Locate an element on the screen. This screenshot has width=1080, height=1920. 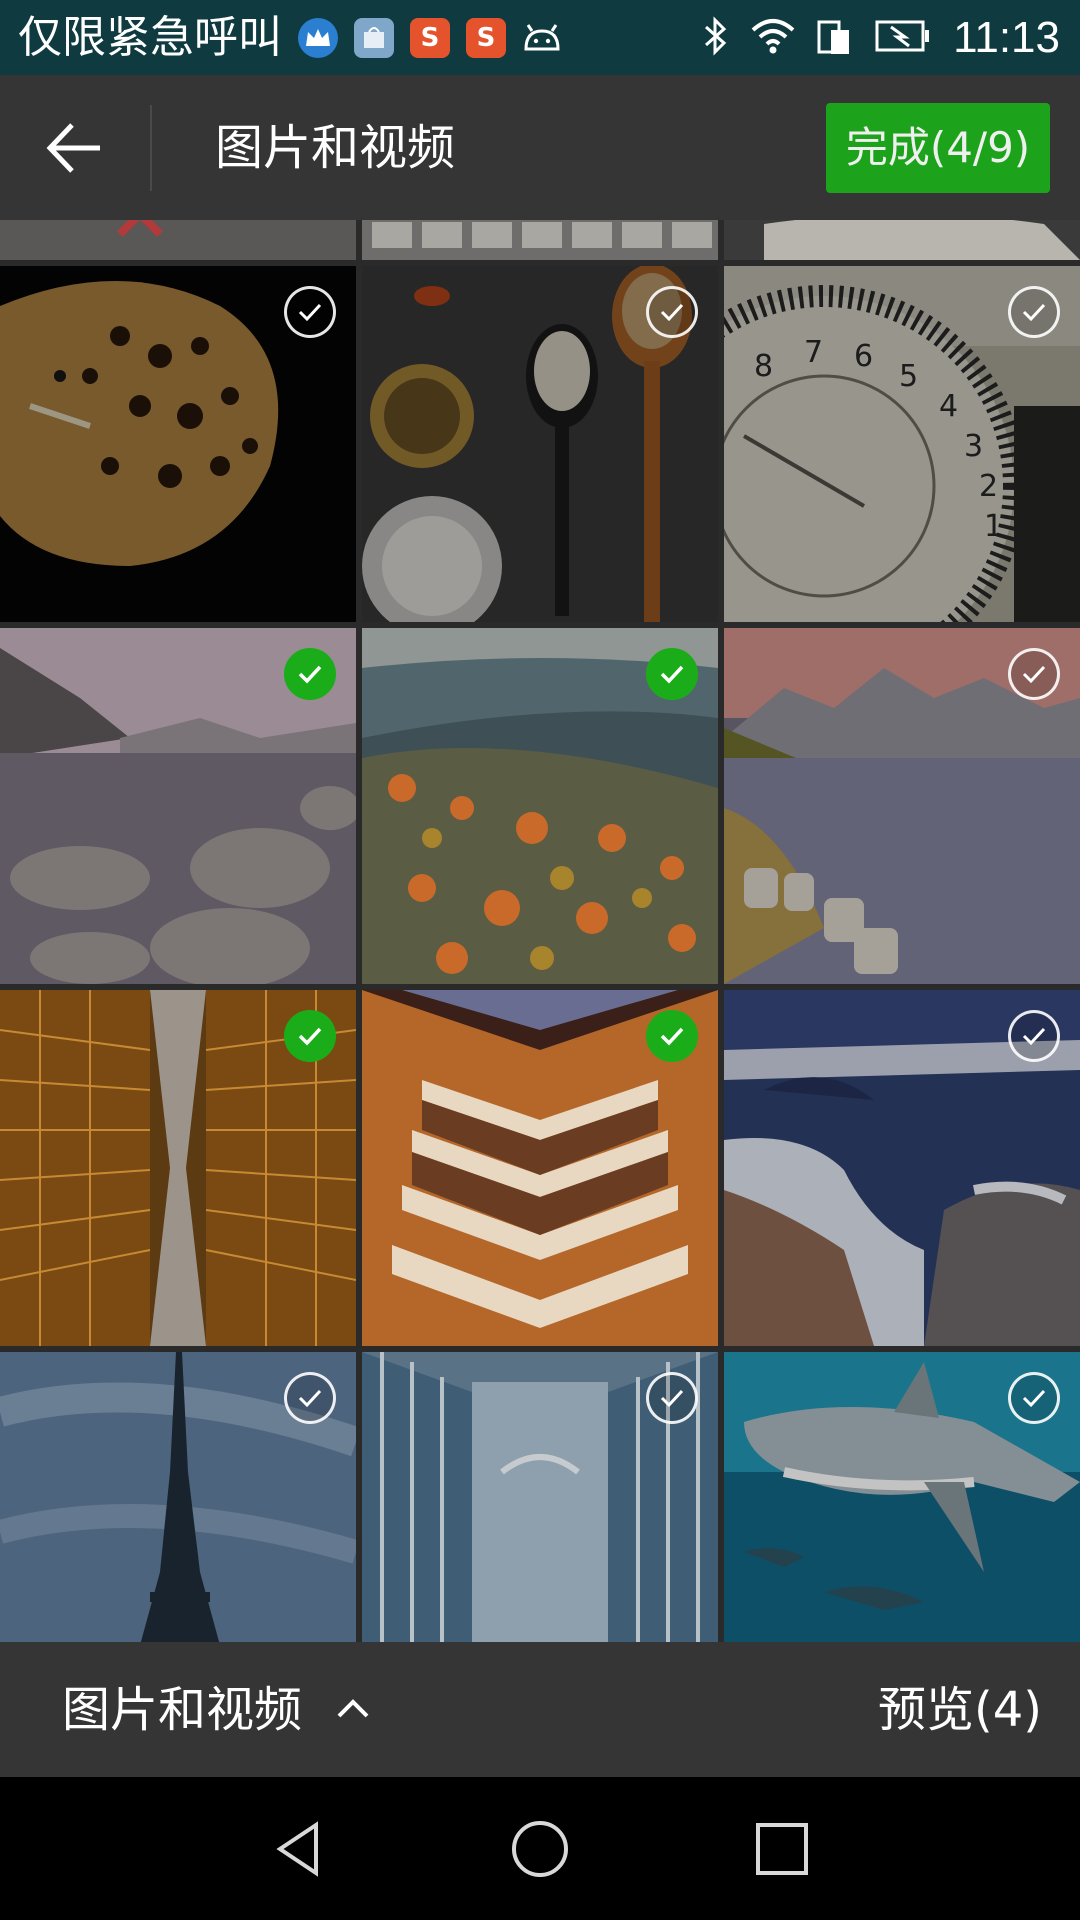
grid-cell-spices is located at coordinates (540, 444).